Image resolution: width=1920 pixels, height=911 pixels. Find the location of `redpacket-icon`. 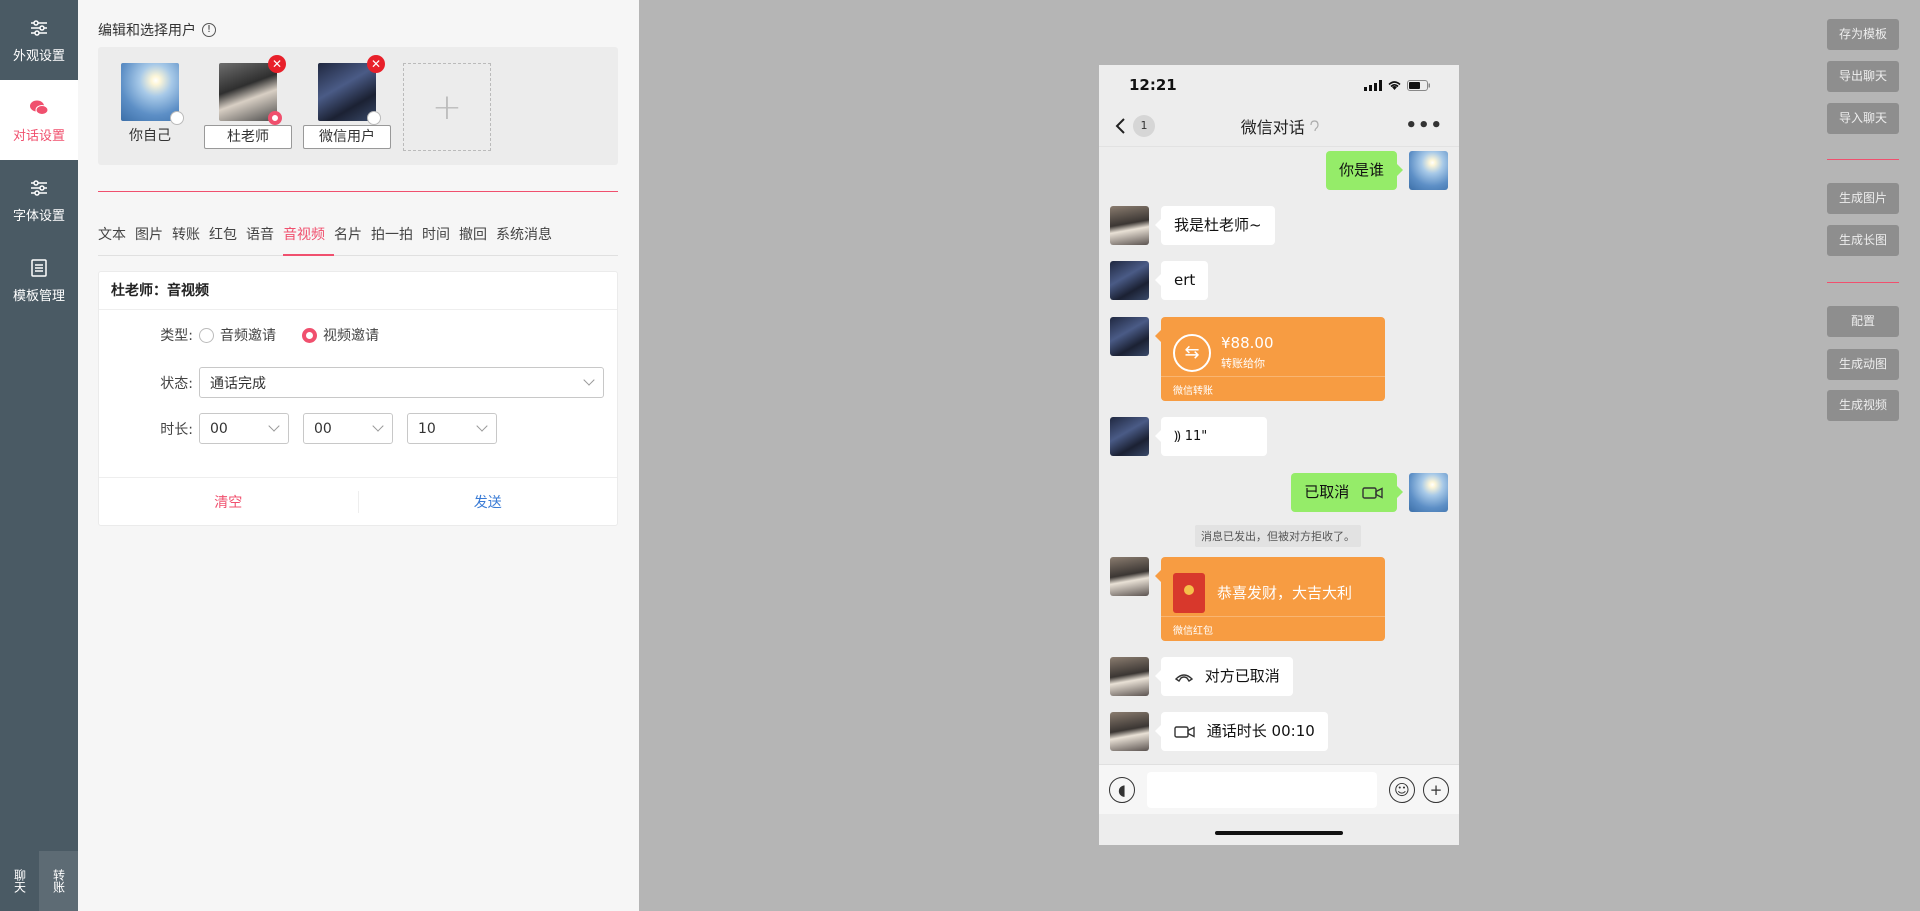

redpacket-icon is located at coordinates (1189, 592).